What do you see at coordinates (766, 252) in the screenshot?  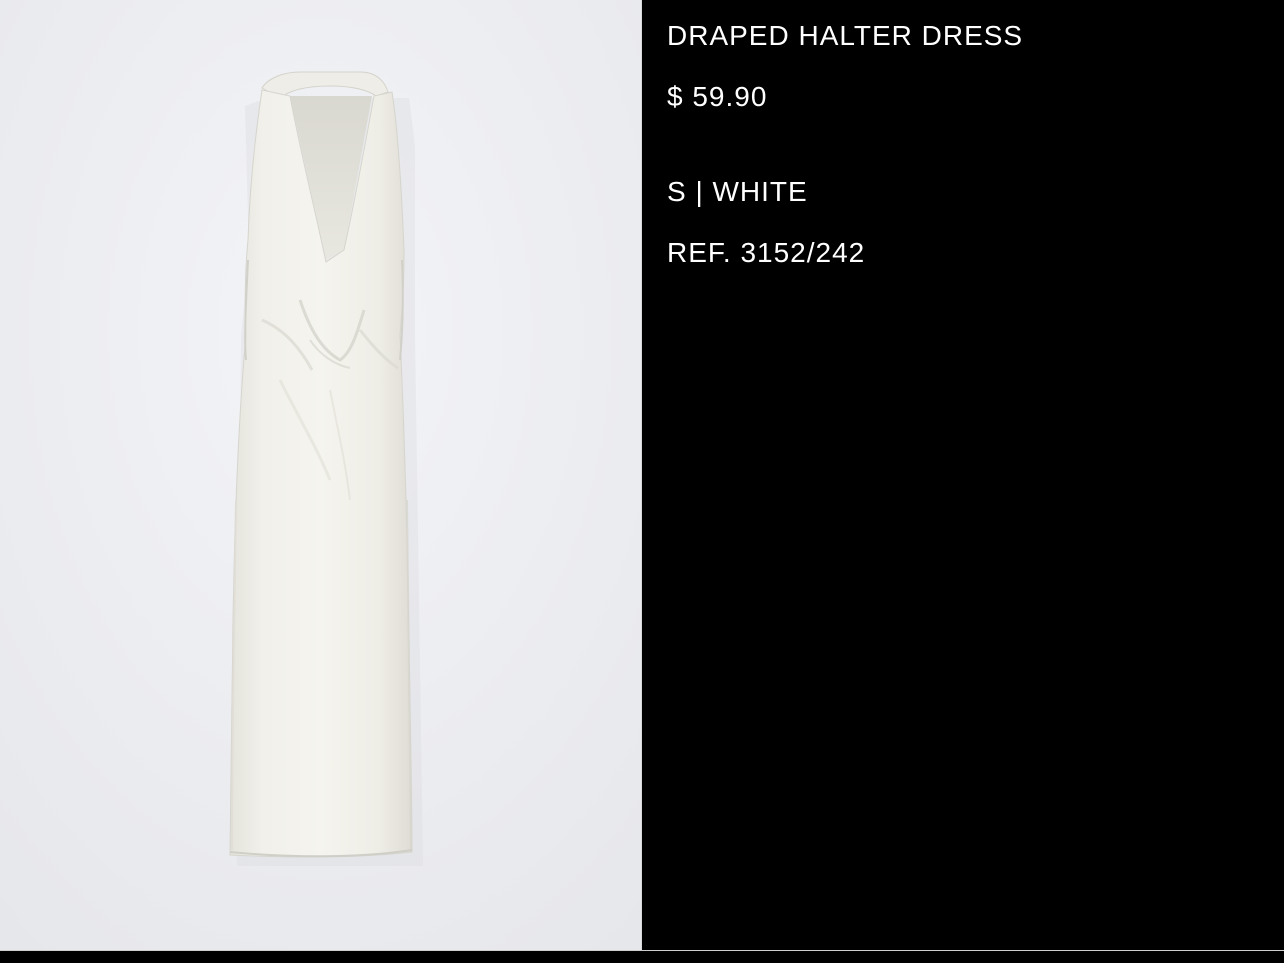 I see `product-reference: REF. 3152/242` at bounding box center [766, 252].